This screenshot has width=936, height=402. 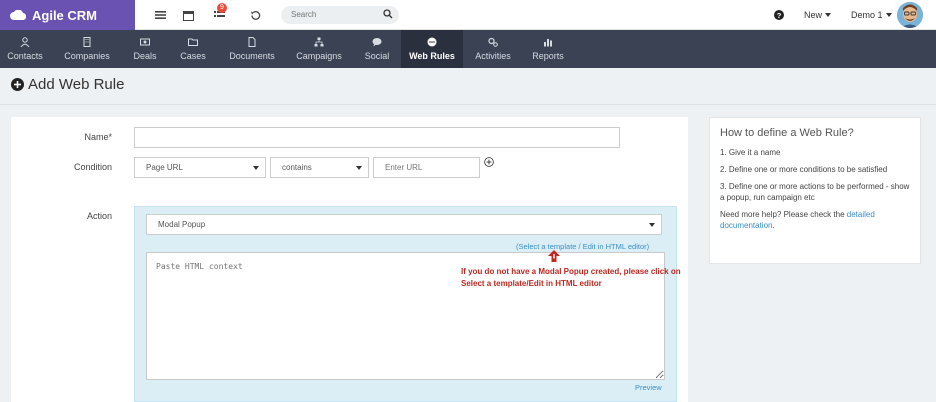 What do you see at coordinates (145, 56) in the screenshot?
I see `nav-item-label: Deals` at bounding box center [145, 56].